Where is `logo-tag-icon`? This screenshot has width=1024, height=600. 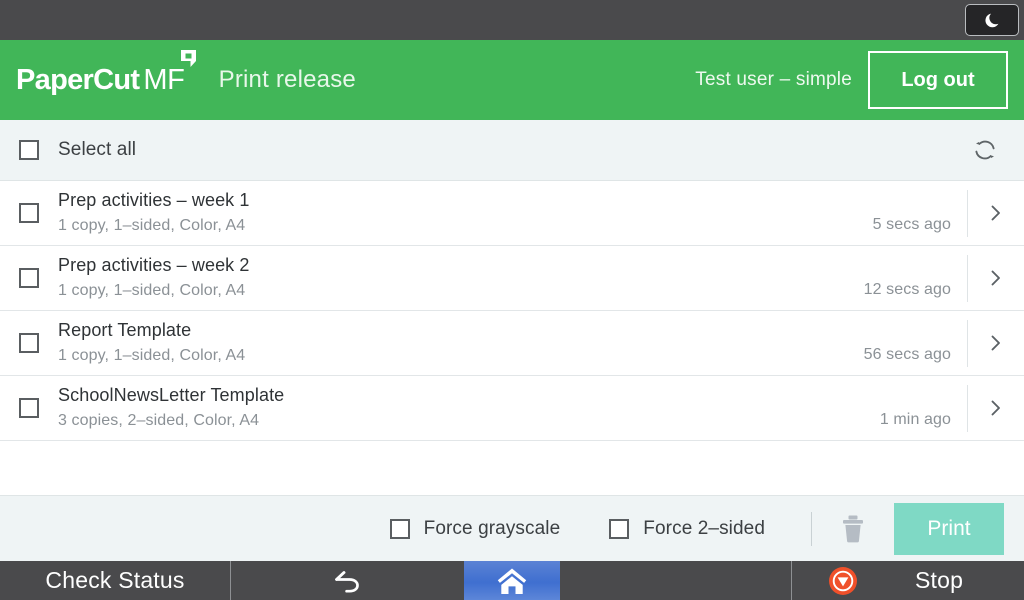
logo-tag-icon is located at coordinates (188, 58).